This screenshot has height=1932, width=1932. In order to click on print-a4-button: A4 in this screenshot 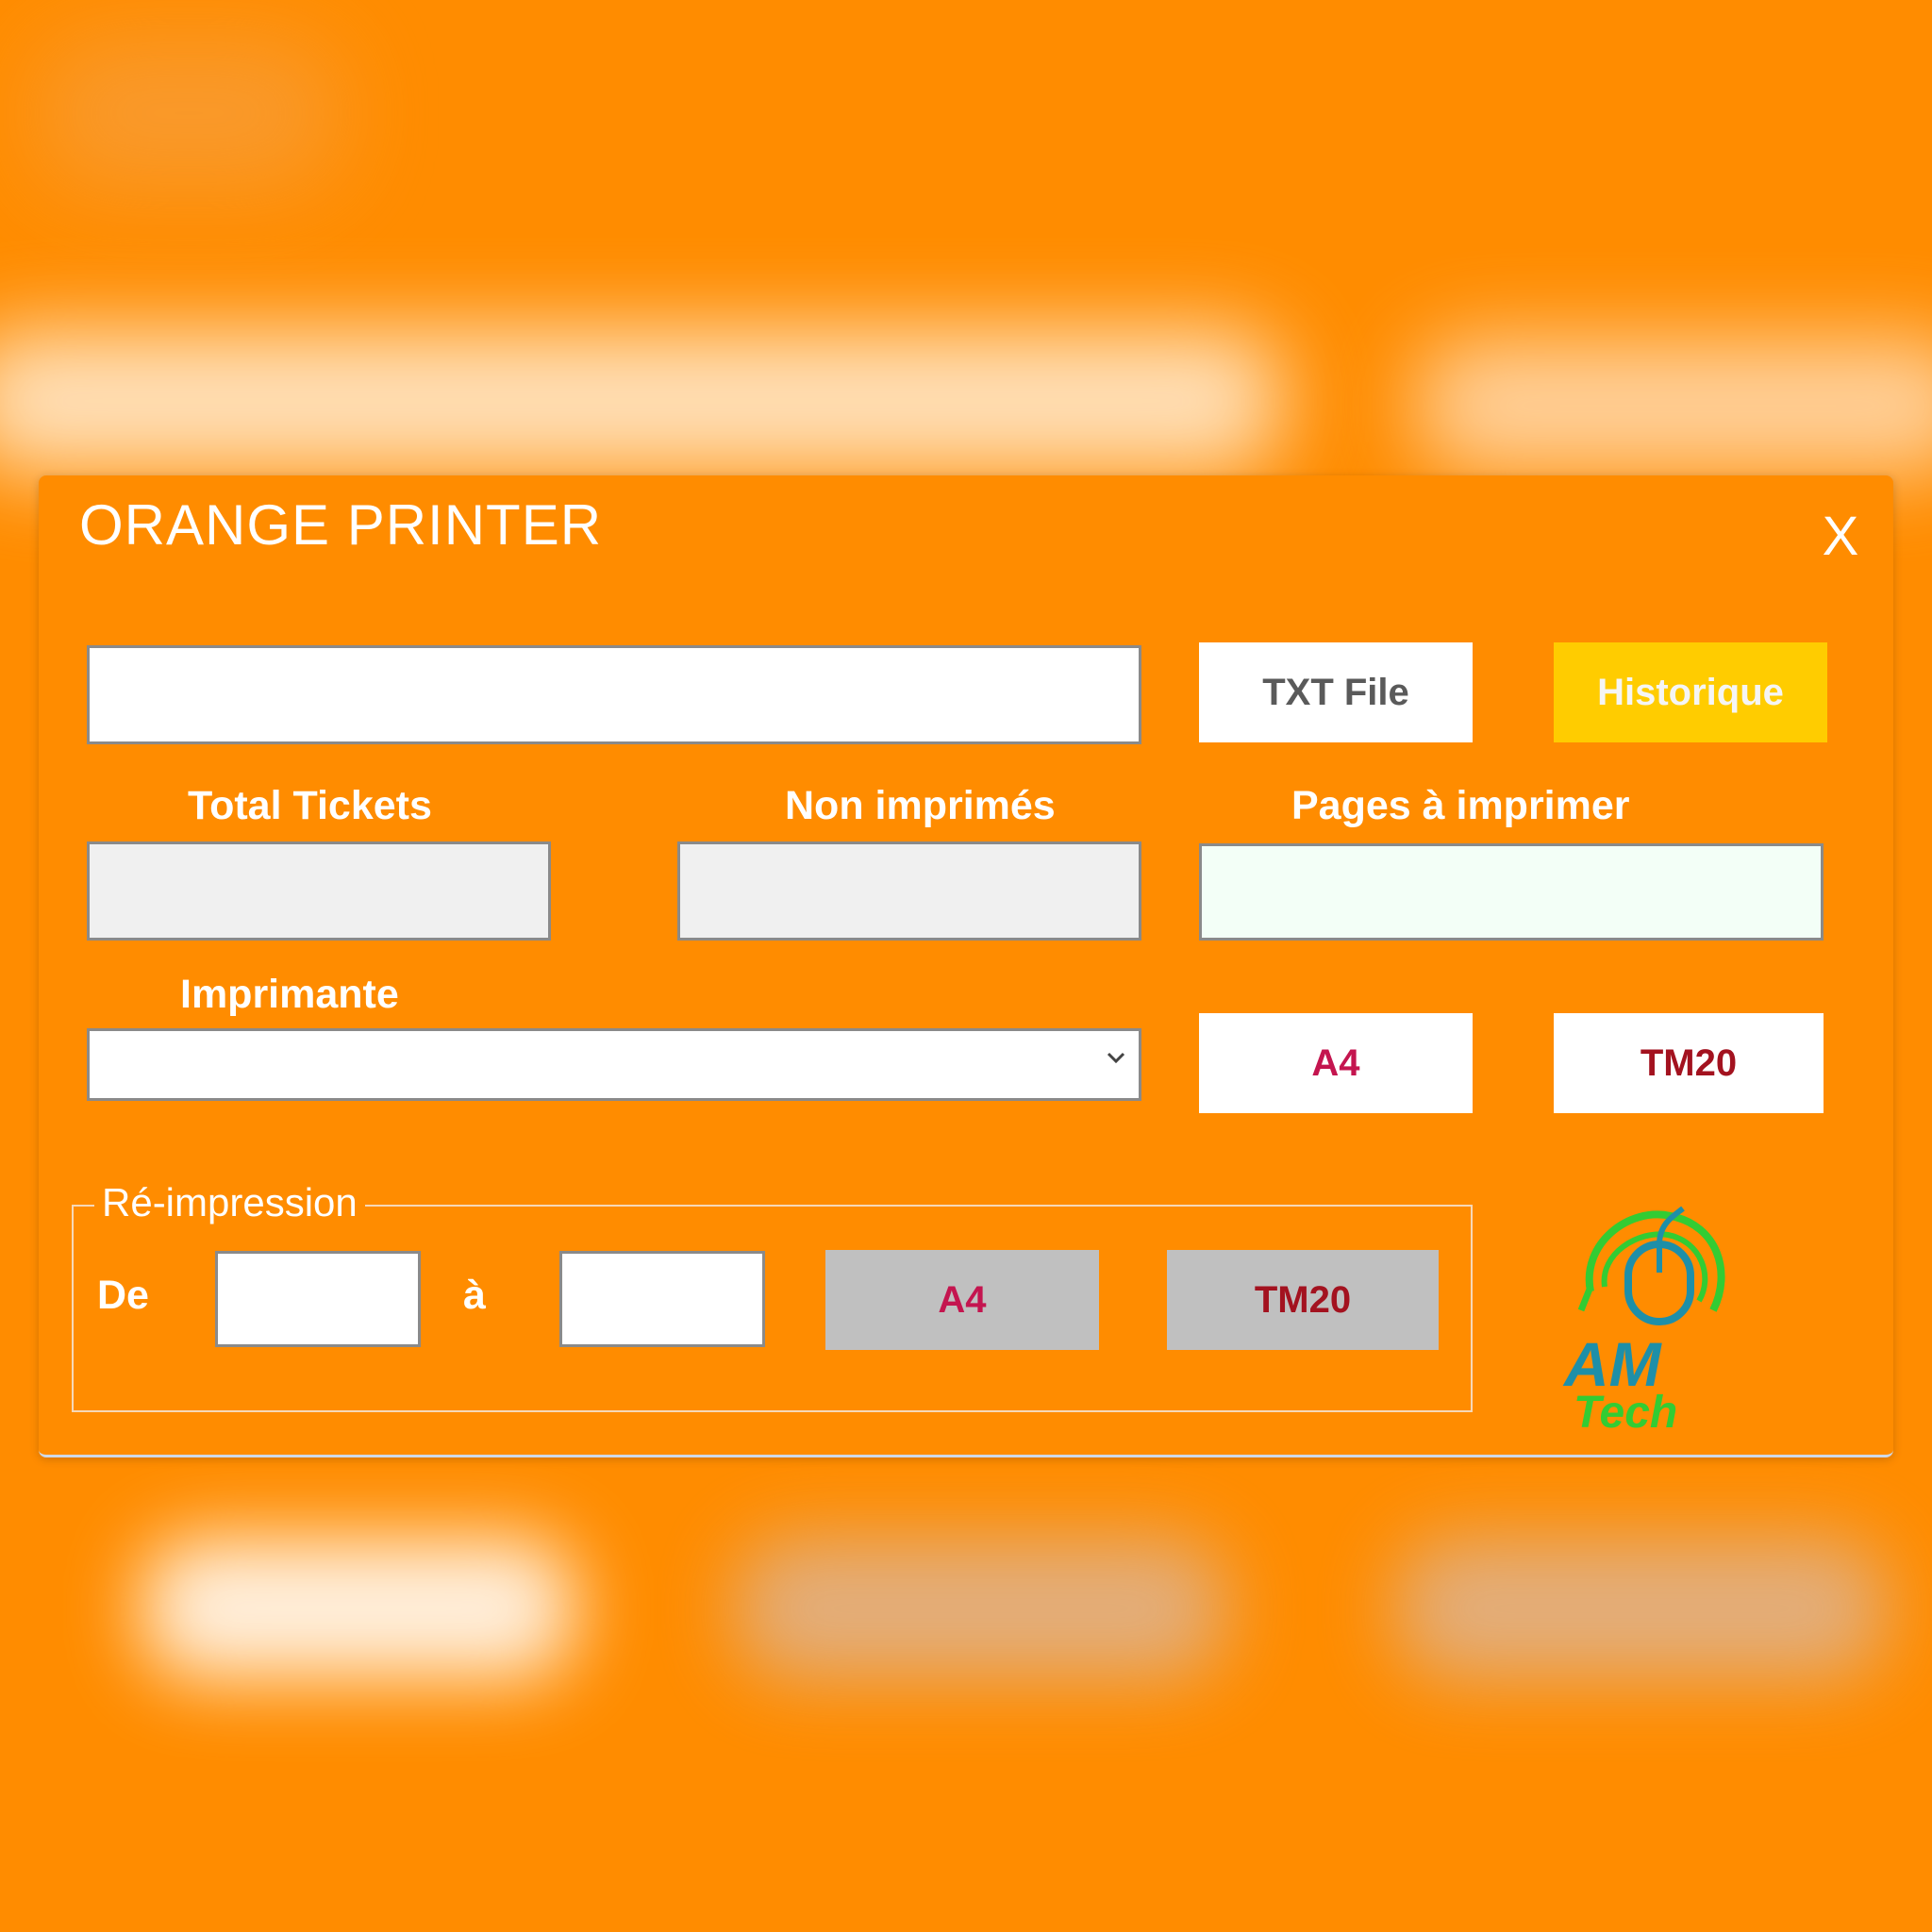, I will do `click(1336, 1063)`.